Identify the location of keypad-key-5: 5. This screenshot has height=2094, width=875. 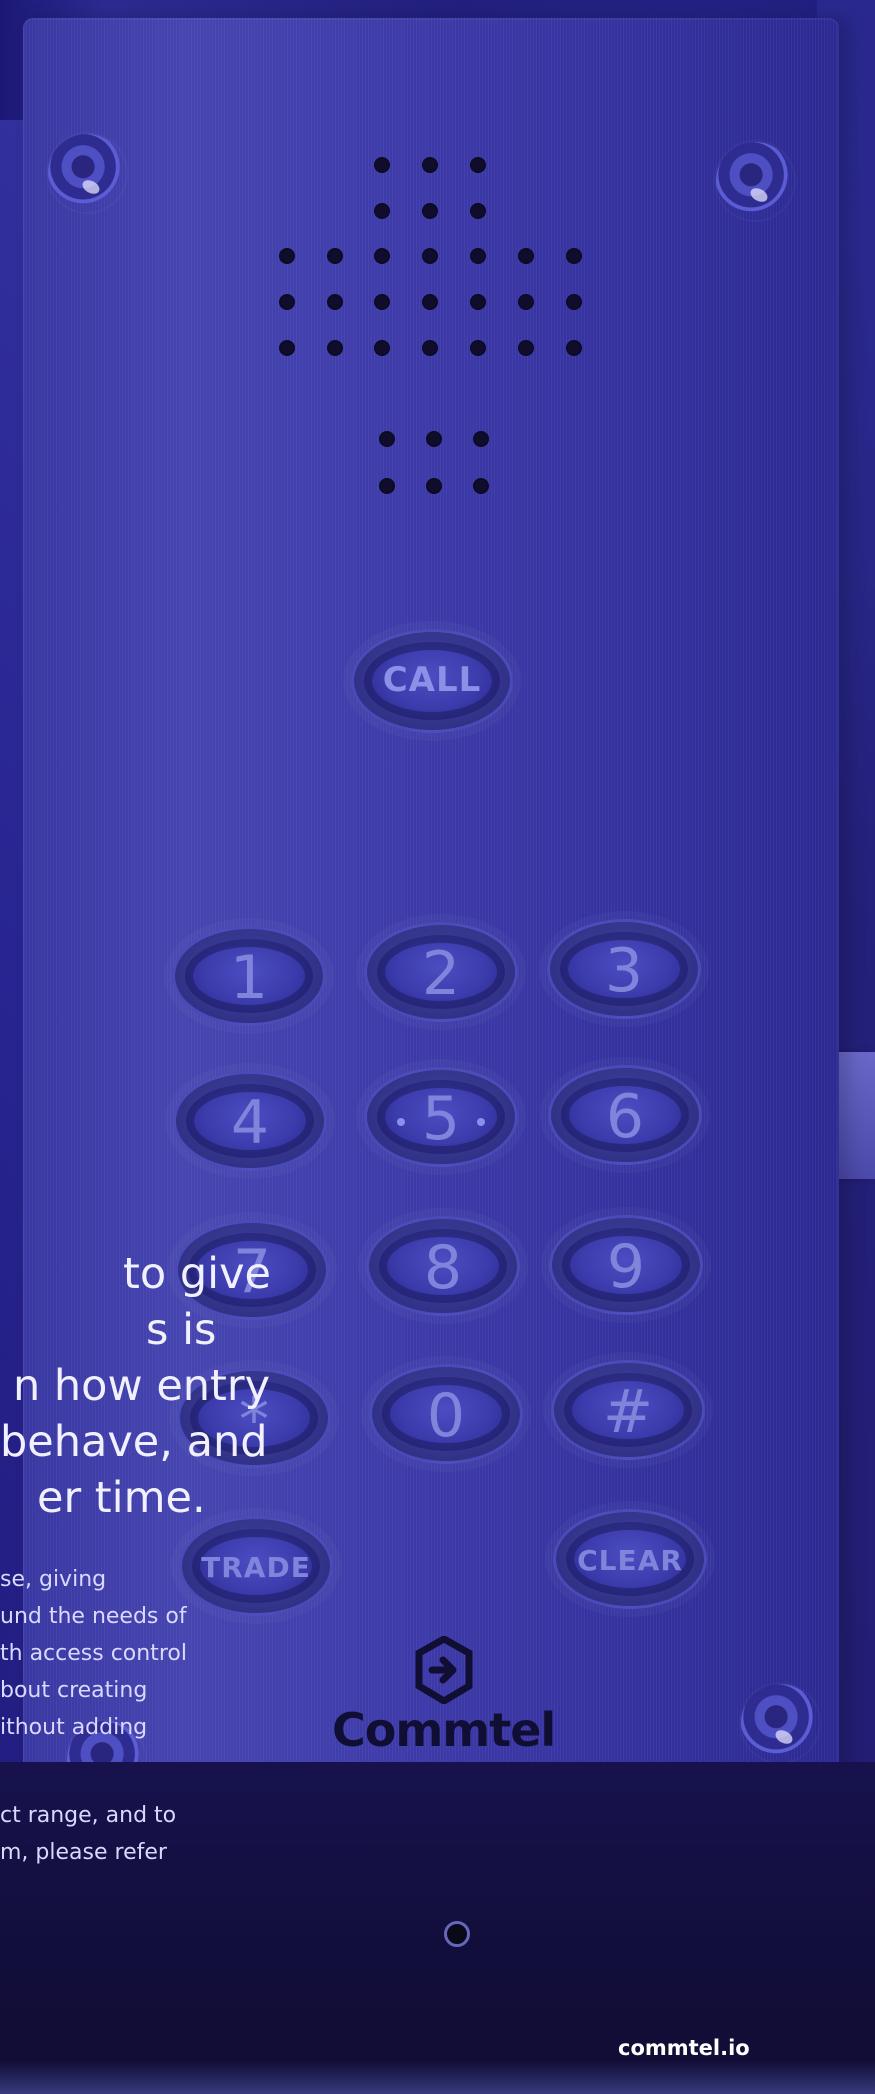
(441, 1117).